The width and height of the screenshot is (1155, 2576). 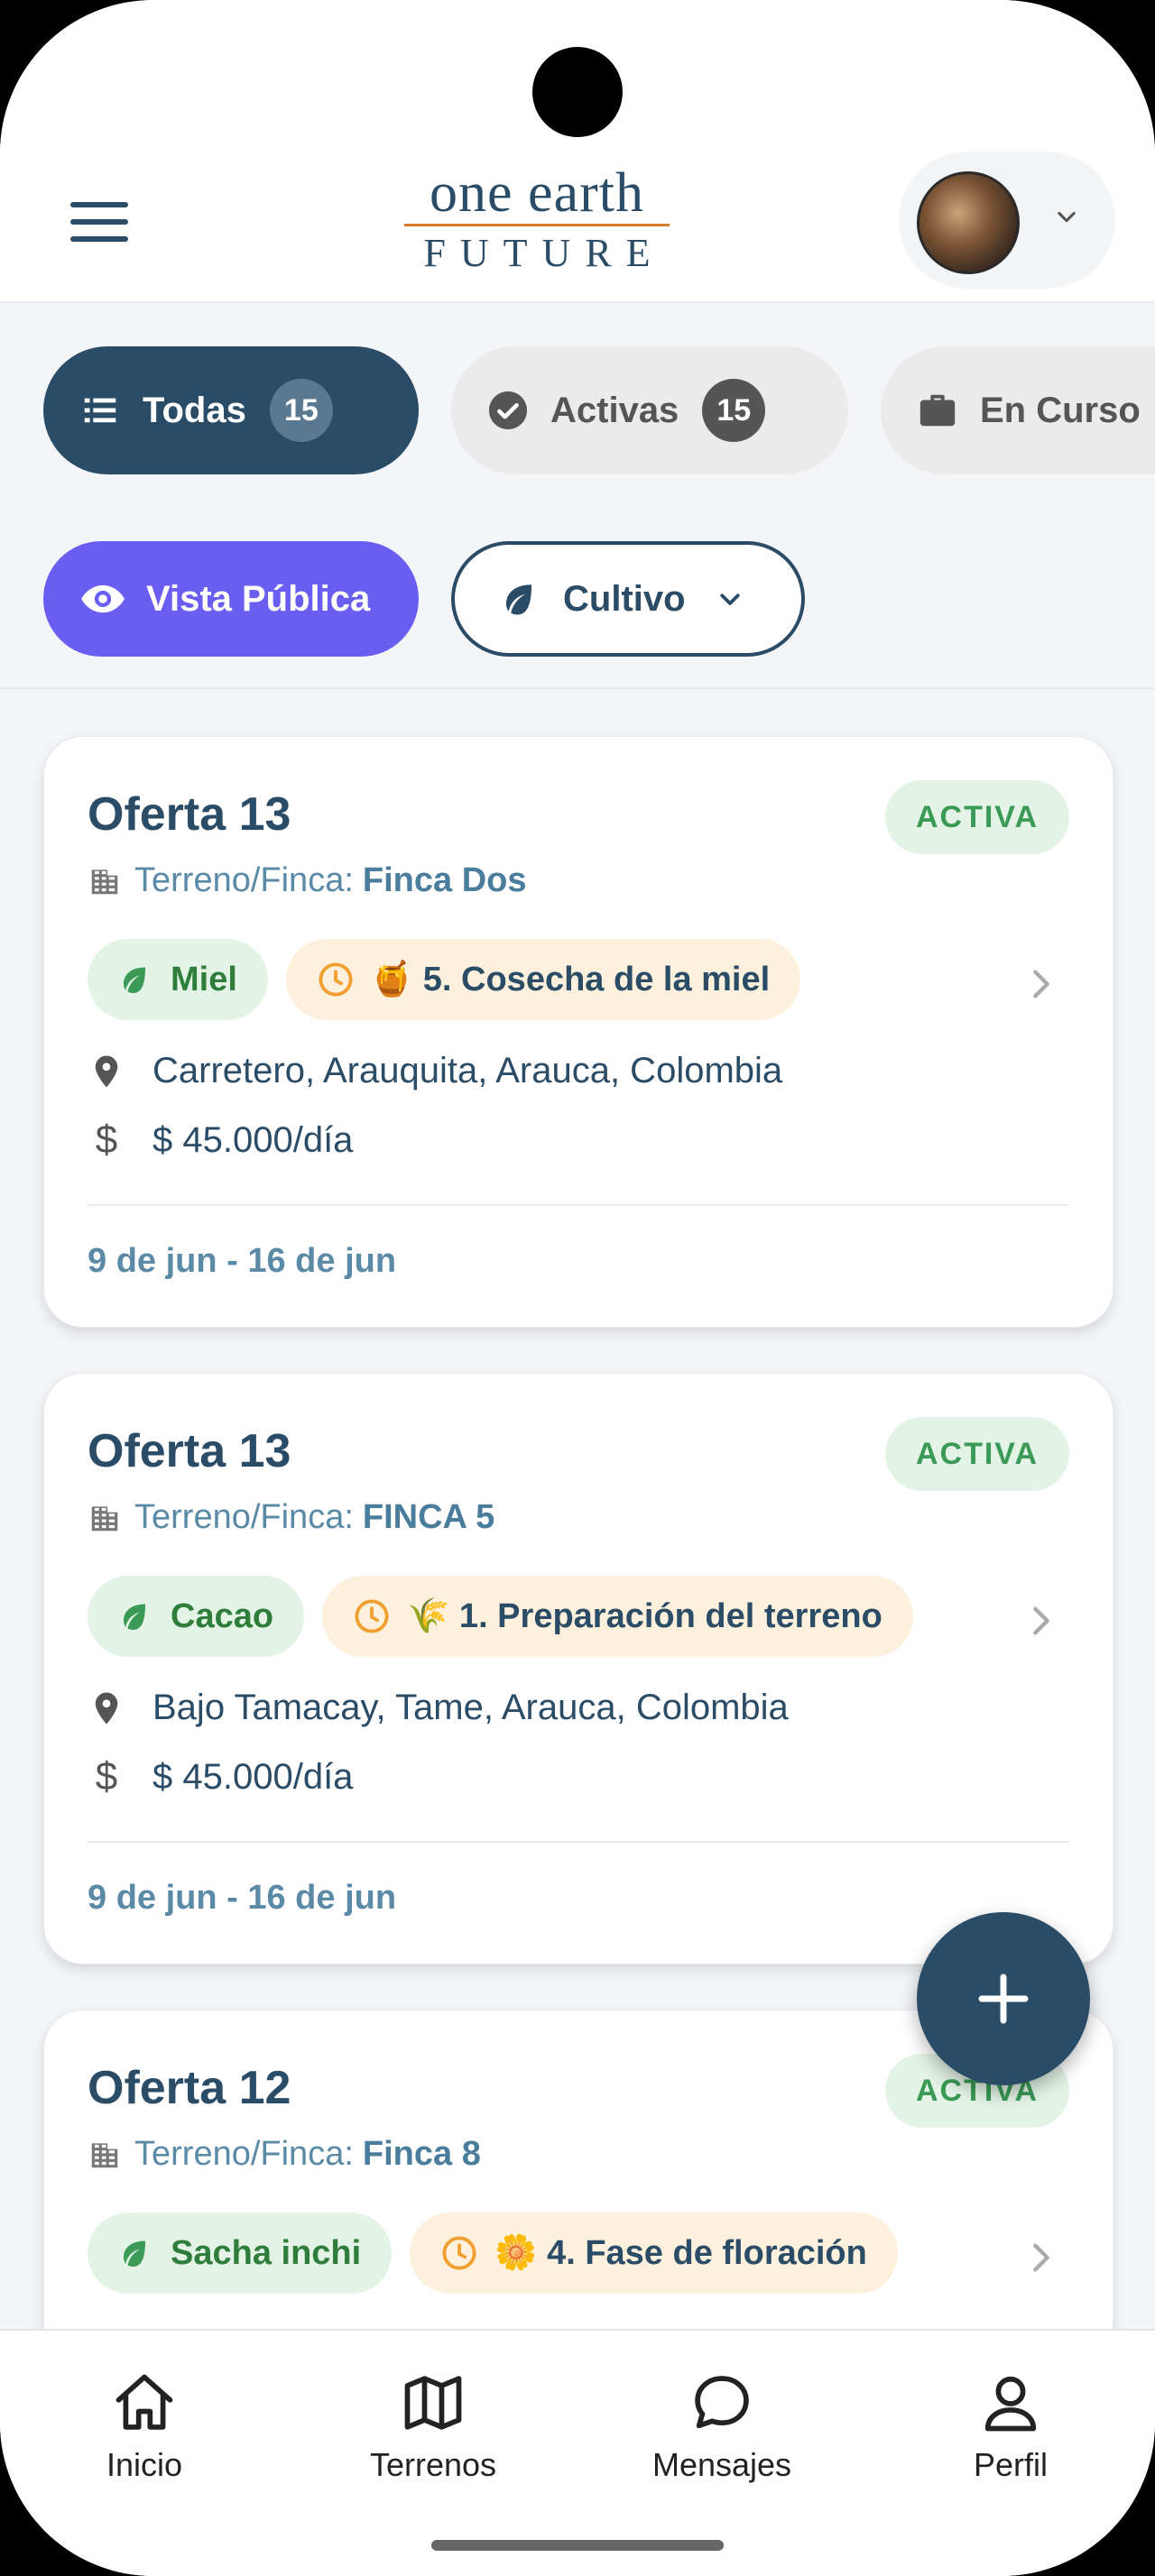 What do you see at coordinates (428, 1517) in the screenshot?
I see `terreno-name: FINCA 5` at bounding box center [428, 1517].